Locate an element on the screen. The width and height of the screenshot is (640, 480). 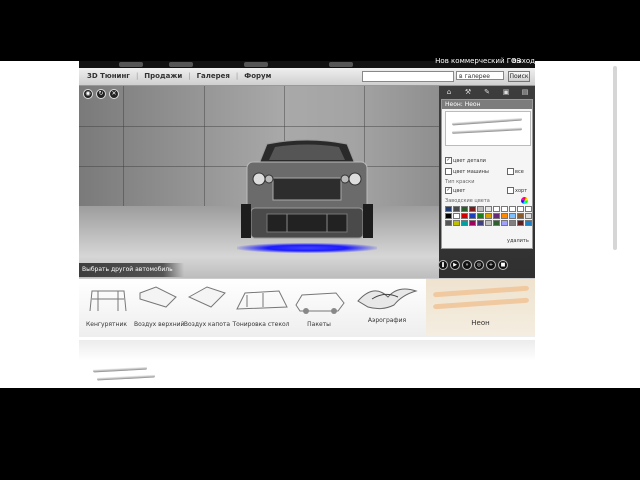
next-icon: » is located at coordinates (467, 265).